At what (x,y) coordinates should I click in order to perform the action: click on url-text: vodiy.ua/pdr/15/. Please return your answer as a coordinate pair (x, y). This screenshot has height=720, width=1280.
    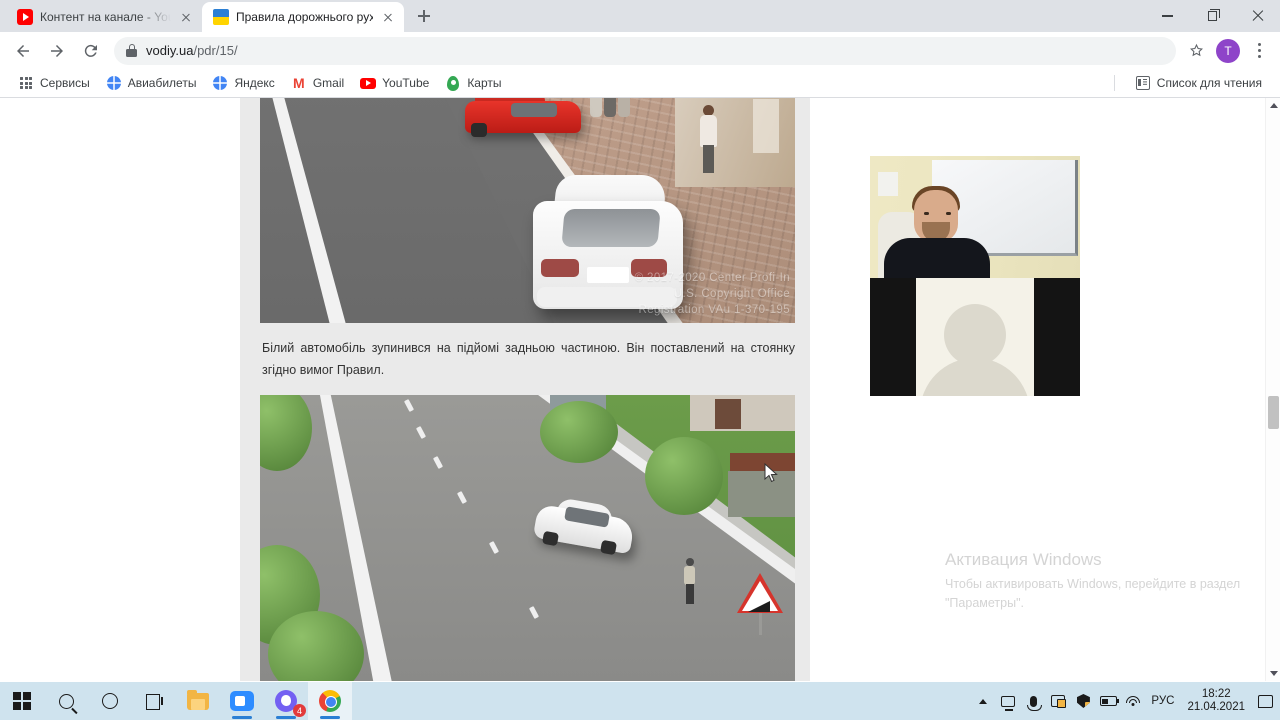
    Looking at the image, I should click on (192, 50).